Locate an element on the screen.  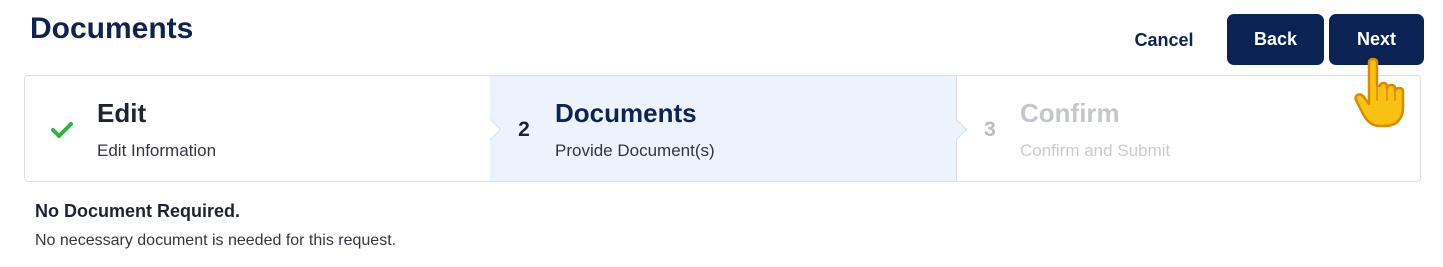
step-subtitle: Edit Information is located at coordinates (157, 150).